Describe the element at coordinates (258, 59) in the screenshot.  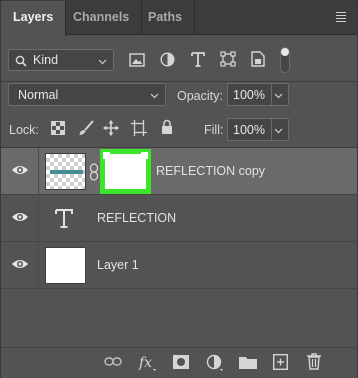
I see `filter-smart-objects-icon` at that location.